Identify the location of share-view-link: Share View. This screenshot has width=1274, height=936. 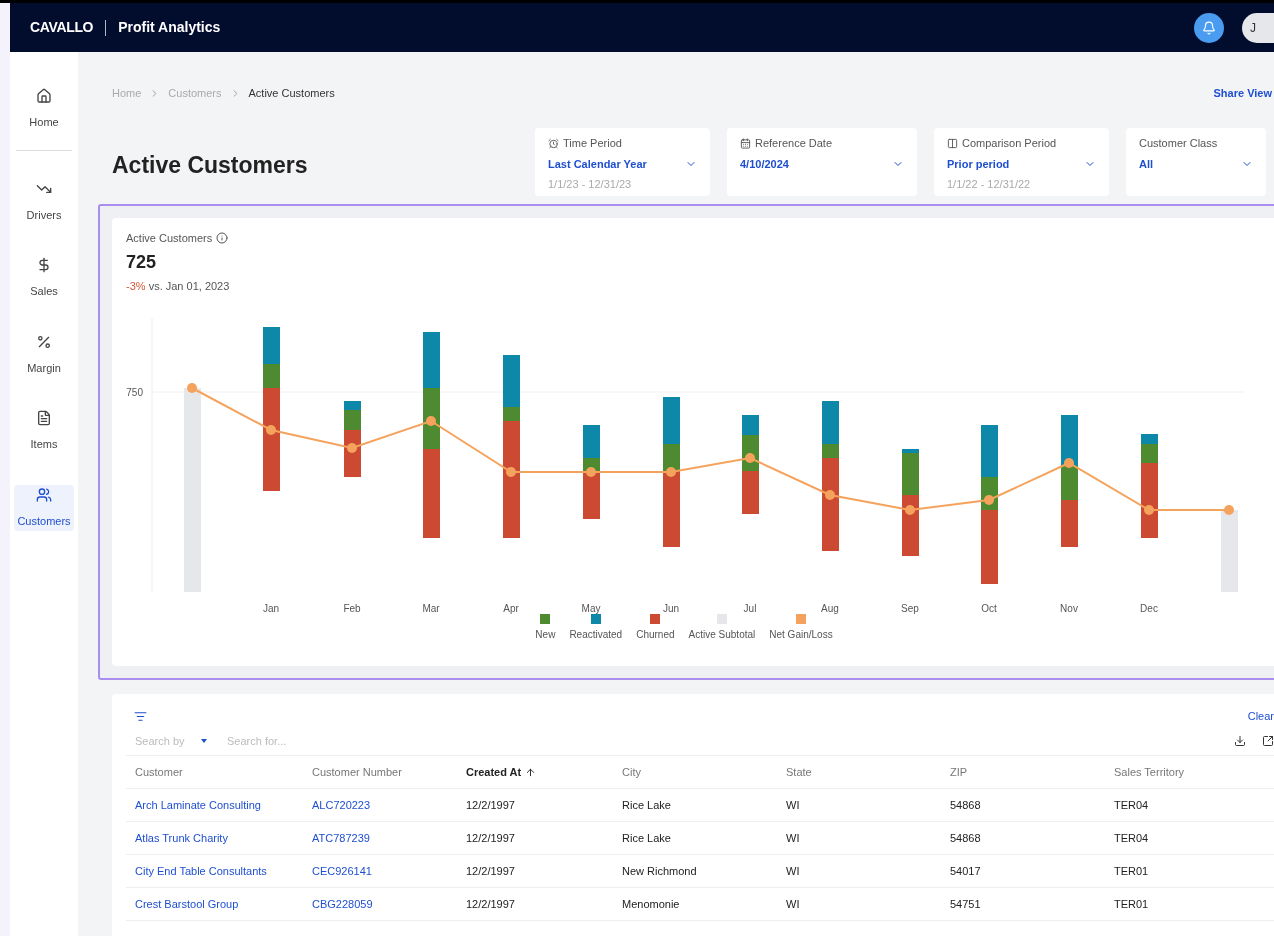
(1242, 93).